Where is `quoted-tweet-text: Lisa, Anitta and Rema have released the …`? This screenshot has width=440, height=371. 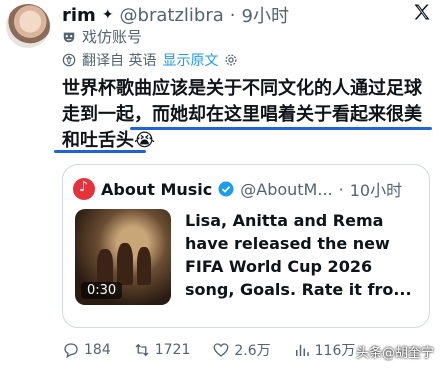
quoted-tweet-text: Lisa, Anitta and Rema have released the … is located at coordinates (298, 255).